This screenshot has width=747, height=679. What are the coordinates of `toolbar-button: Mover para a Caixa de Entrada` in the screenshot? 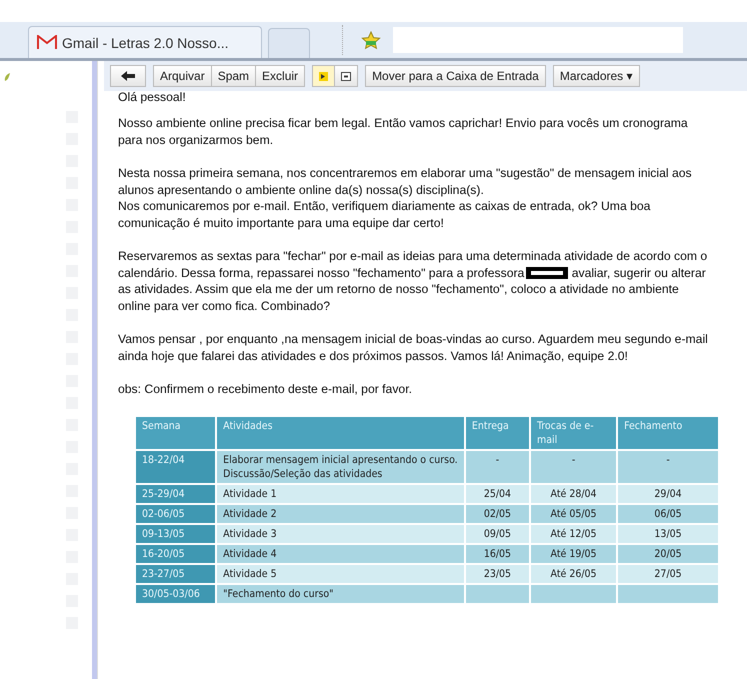 It's located at (455, 76).